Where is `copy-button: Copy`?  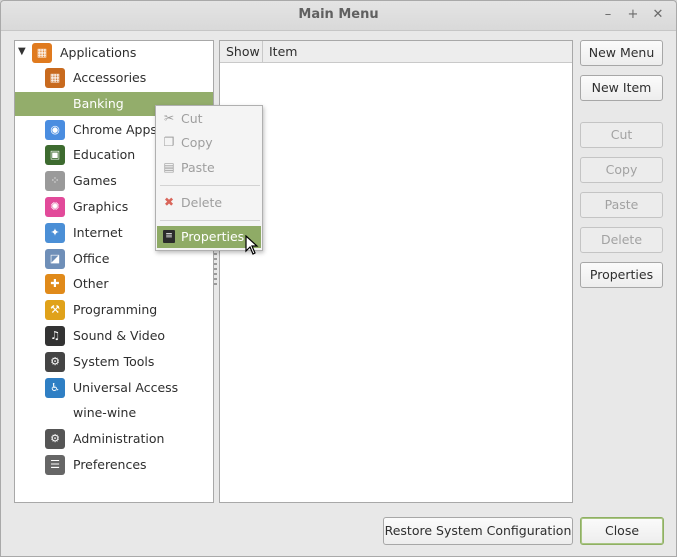
copy-button: Copy is located at coordinates (621, 170).